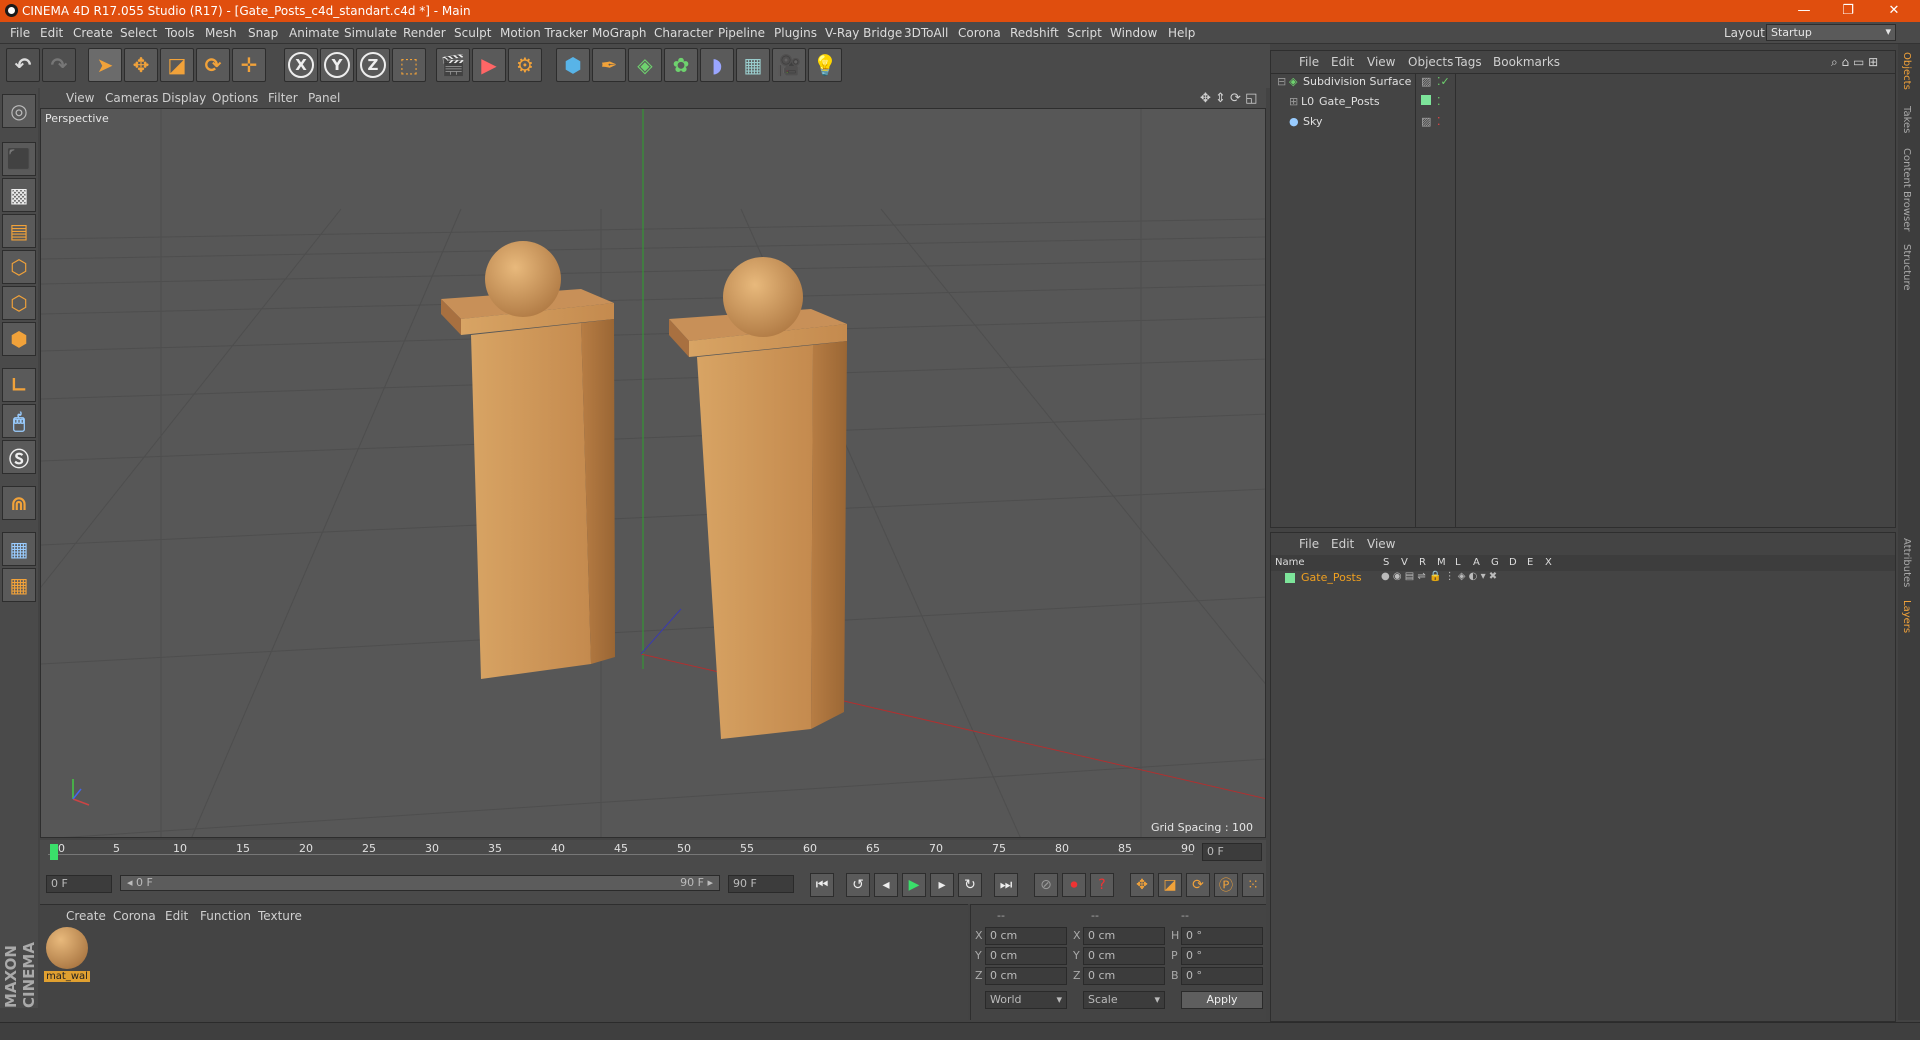 The width and height of the screenshot is (1920, 1040). What do you see at coordinates (263, 33) in the screenshot?
I see `menu-snap: Snap` at bounding box center [263, 33].